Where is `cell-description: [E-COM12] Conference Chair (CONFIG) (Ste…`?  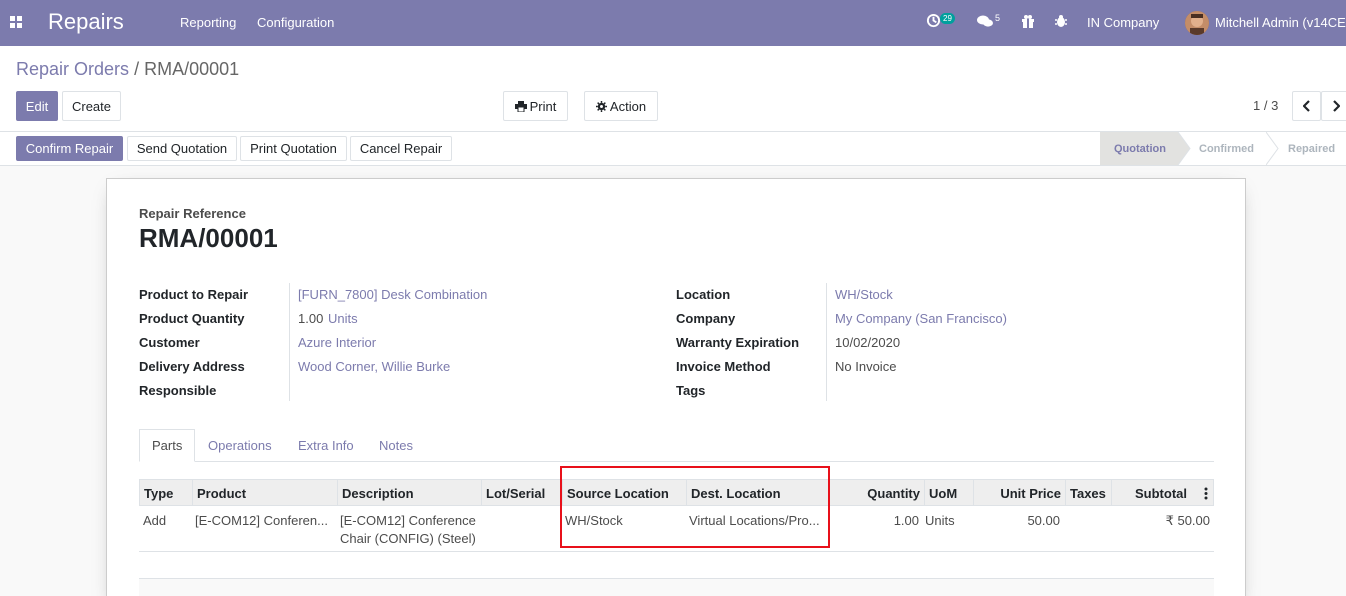
cell-description: [E-COM12] Conference Chair (CONFIG) (Ste… is located at coordinates (408, 530).